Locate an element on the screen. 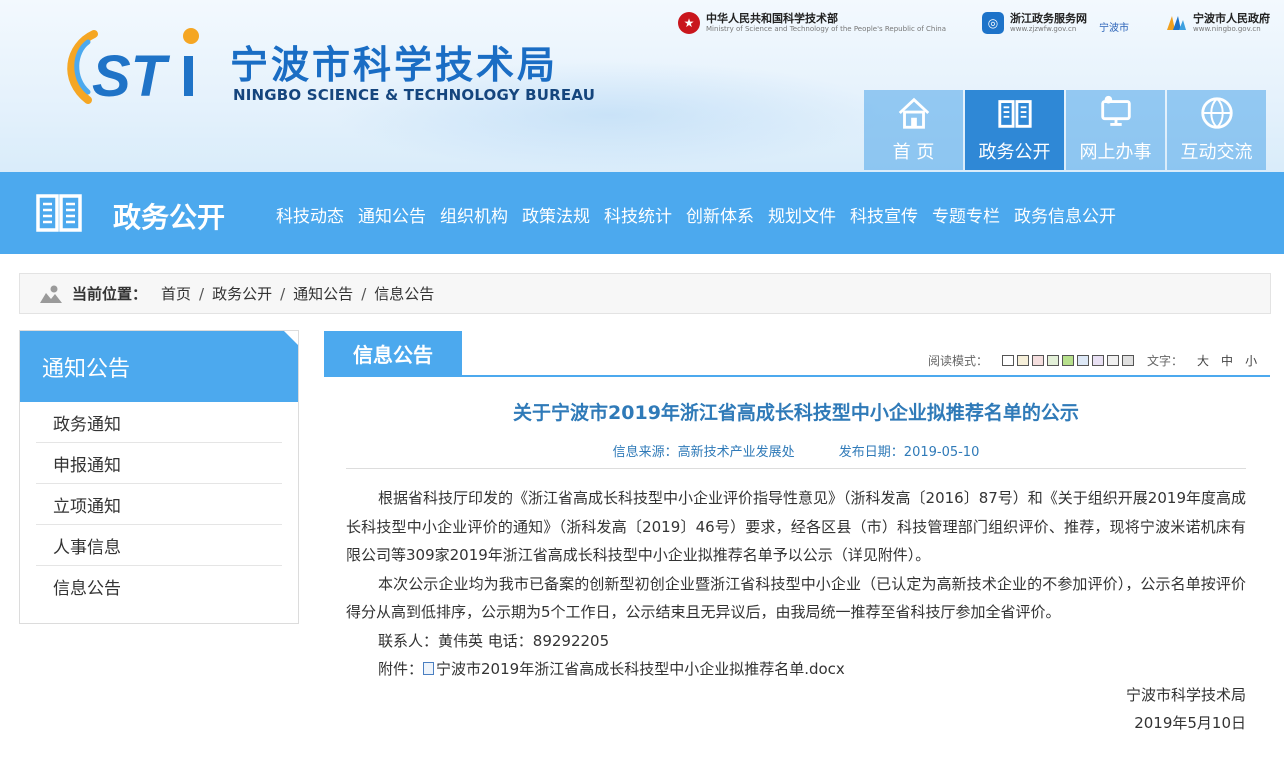 The image size is (1284, 769). topnav-interaction: 互动交流 is located at coordinates (1216, 130).